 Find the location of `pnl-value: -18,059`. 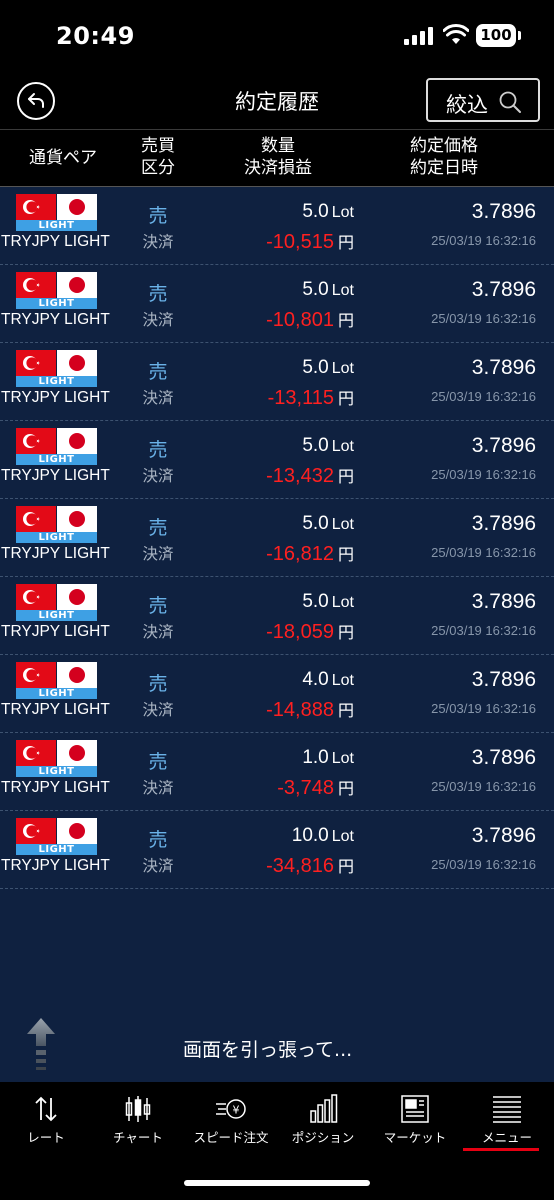

pnl-value: -18,059 is located at coordinates (300, 632).